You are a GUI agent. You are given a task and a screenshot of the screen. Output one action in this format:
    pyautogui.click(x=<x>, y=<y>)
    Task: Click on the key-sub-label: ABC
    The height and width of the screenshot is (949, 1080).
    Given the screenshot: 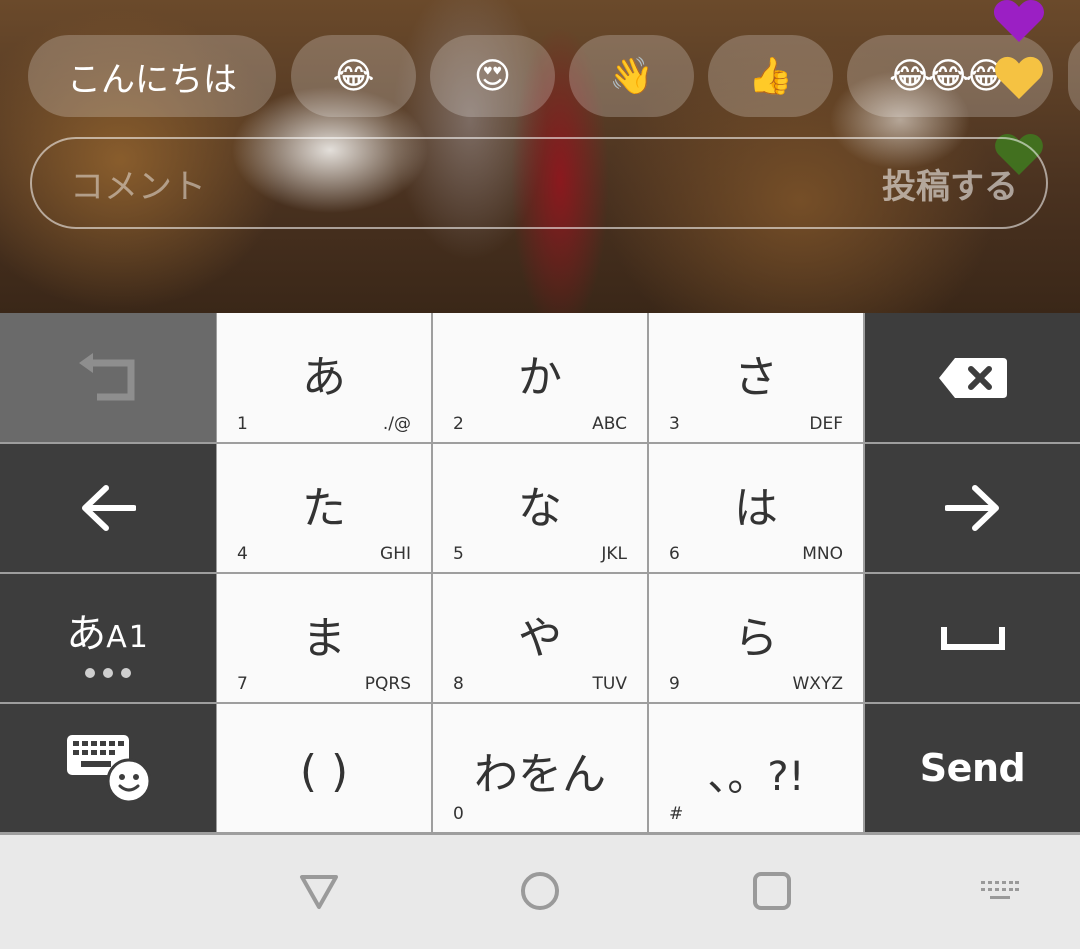 What is the action you would take?
    pyautogui.click(x=609, y=424)
    